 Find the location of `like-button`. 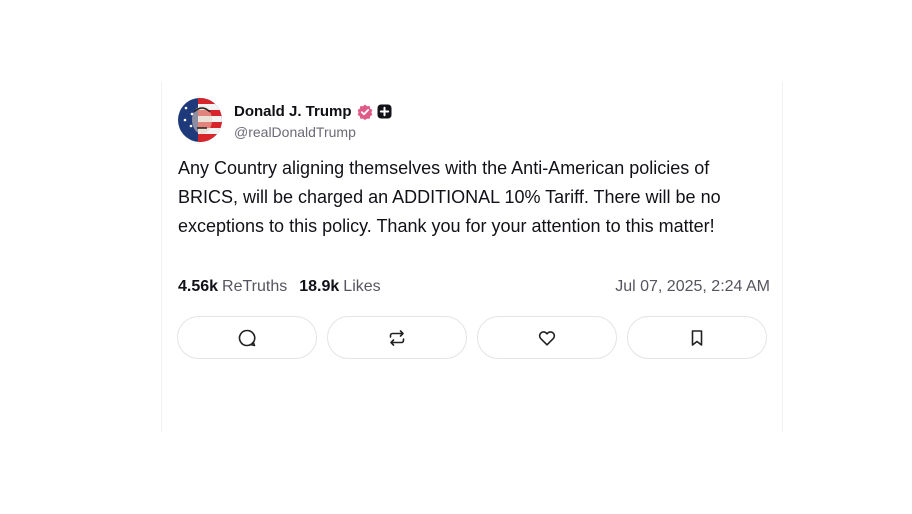

like-button is located at coordinates (547, 337).